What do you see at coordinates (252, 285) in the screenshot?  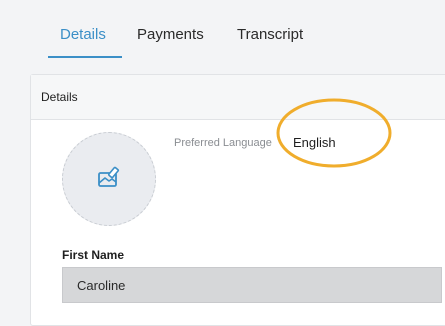 I see `first-name-field` at bounding box center [252, 285].